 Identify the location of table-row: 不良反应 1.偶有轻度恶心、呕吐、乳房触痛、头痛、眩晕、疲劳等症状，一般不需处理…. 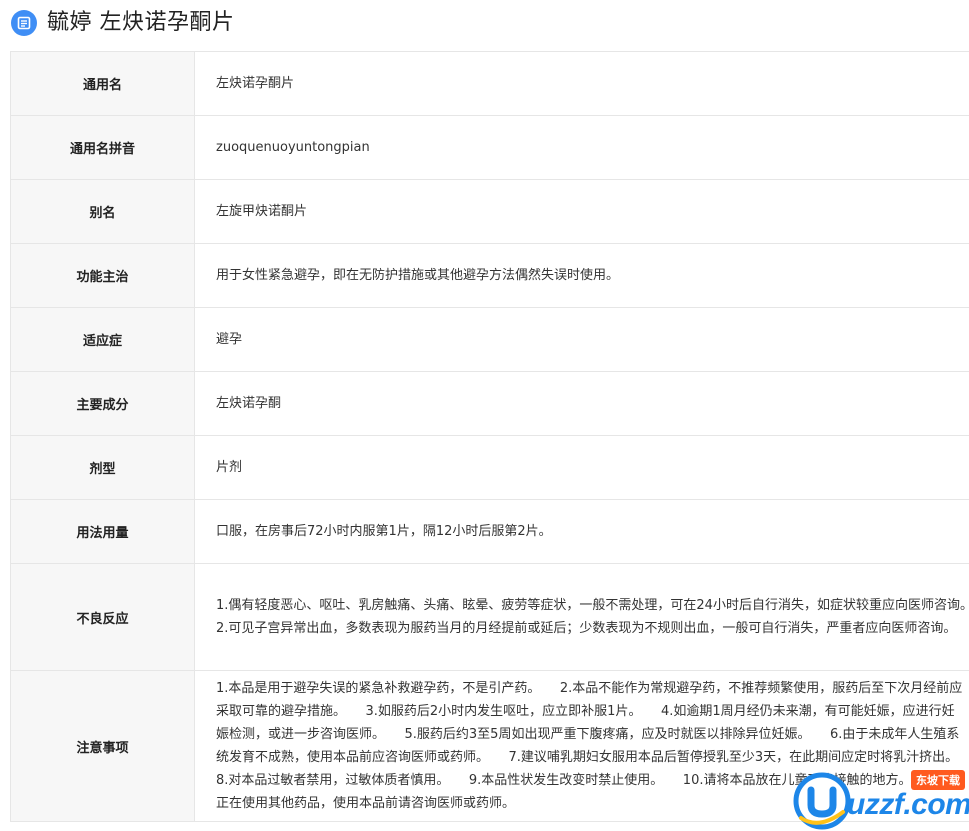
(489, 617).